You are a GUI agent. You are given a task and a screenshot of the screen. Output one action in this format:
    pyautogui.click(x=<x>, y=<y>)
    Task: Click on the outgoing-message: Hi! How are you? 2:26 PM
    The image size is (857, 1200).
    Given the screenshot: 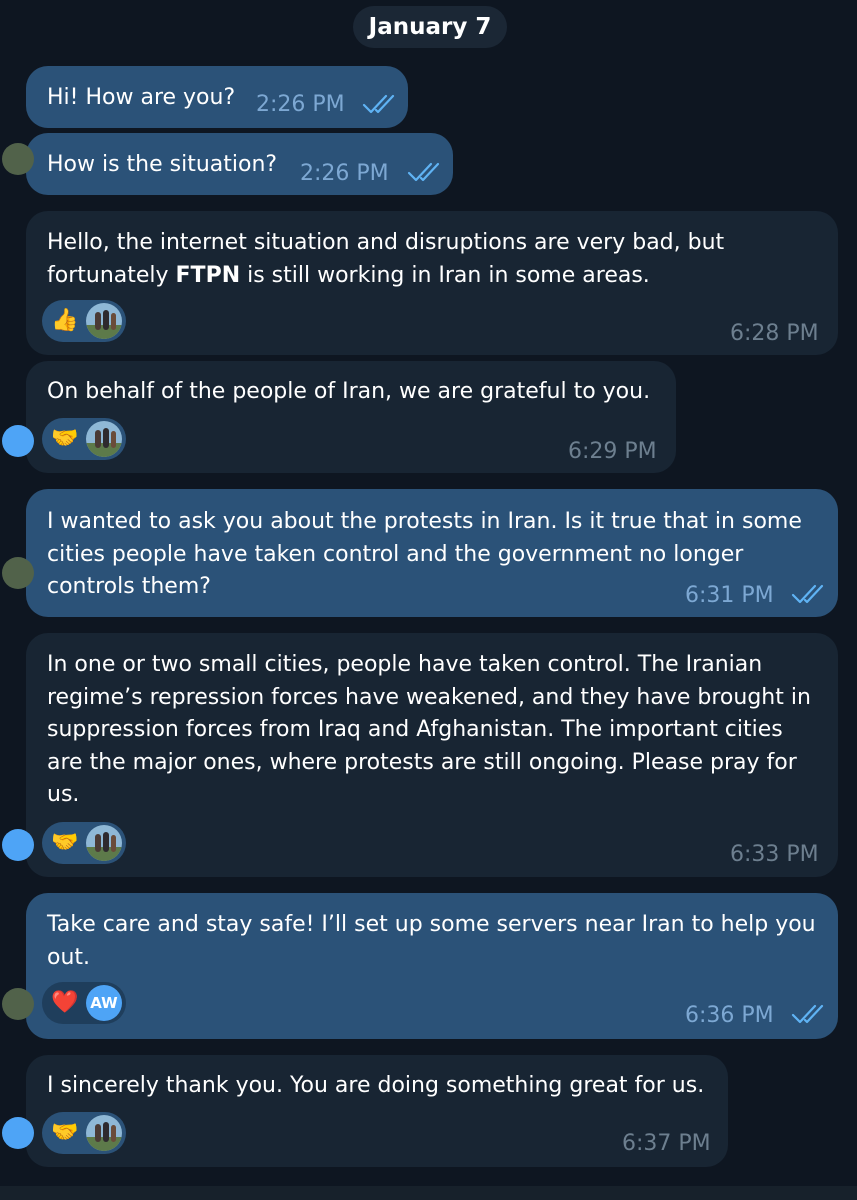 What is the action you would take?
    pyautogui.click(x=217, y=97)
    